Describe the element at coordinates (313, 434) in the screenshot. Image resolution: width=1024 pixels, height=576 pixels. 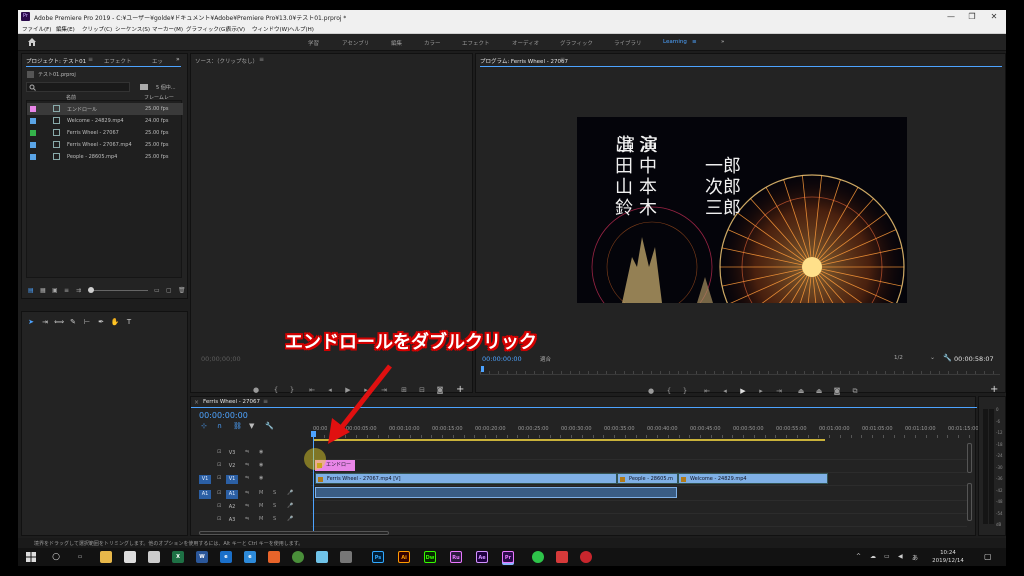
I see `playhead-handle` at that location.